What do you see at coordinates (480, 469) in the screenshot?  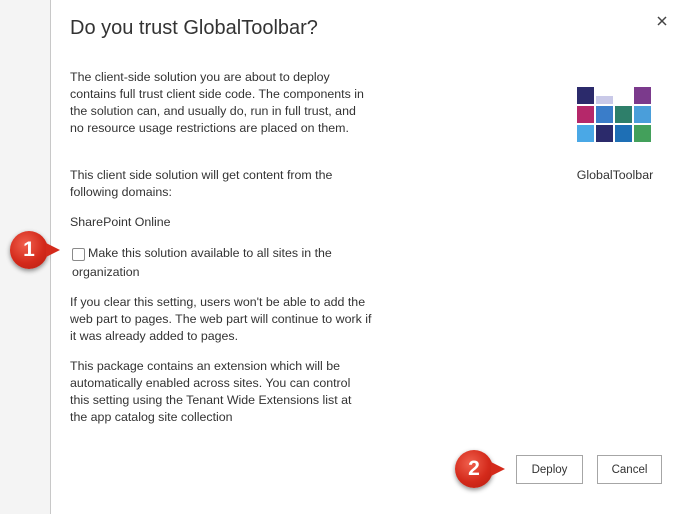 I see `annotation-marker-2: 2` at bounding box center [480, 469].